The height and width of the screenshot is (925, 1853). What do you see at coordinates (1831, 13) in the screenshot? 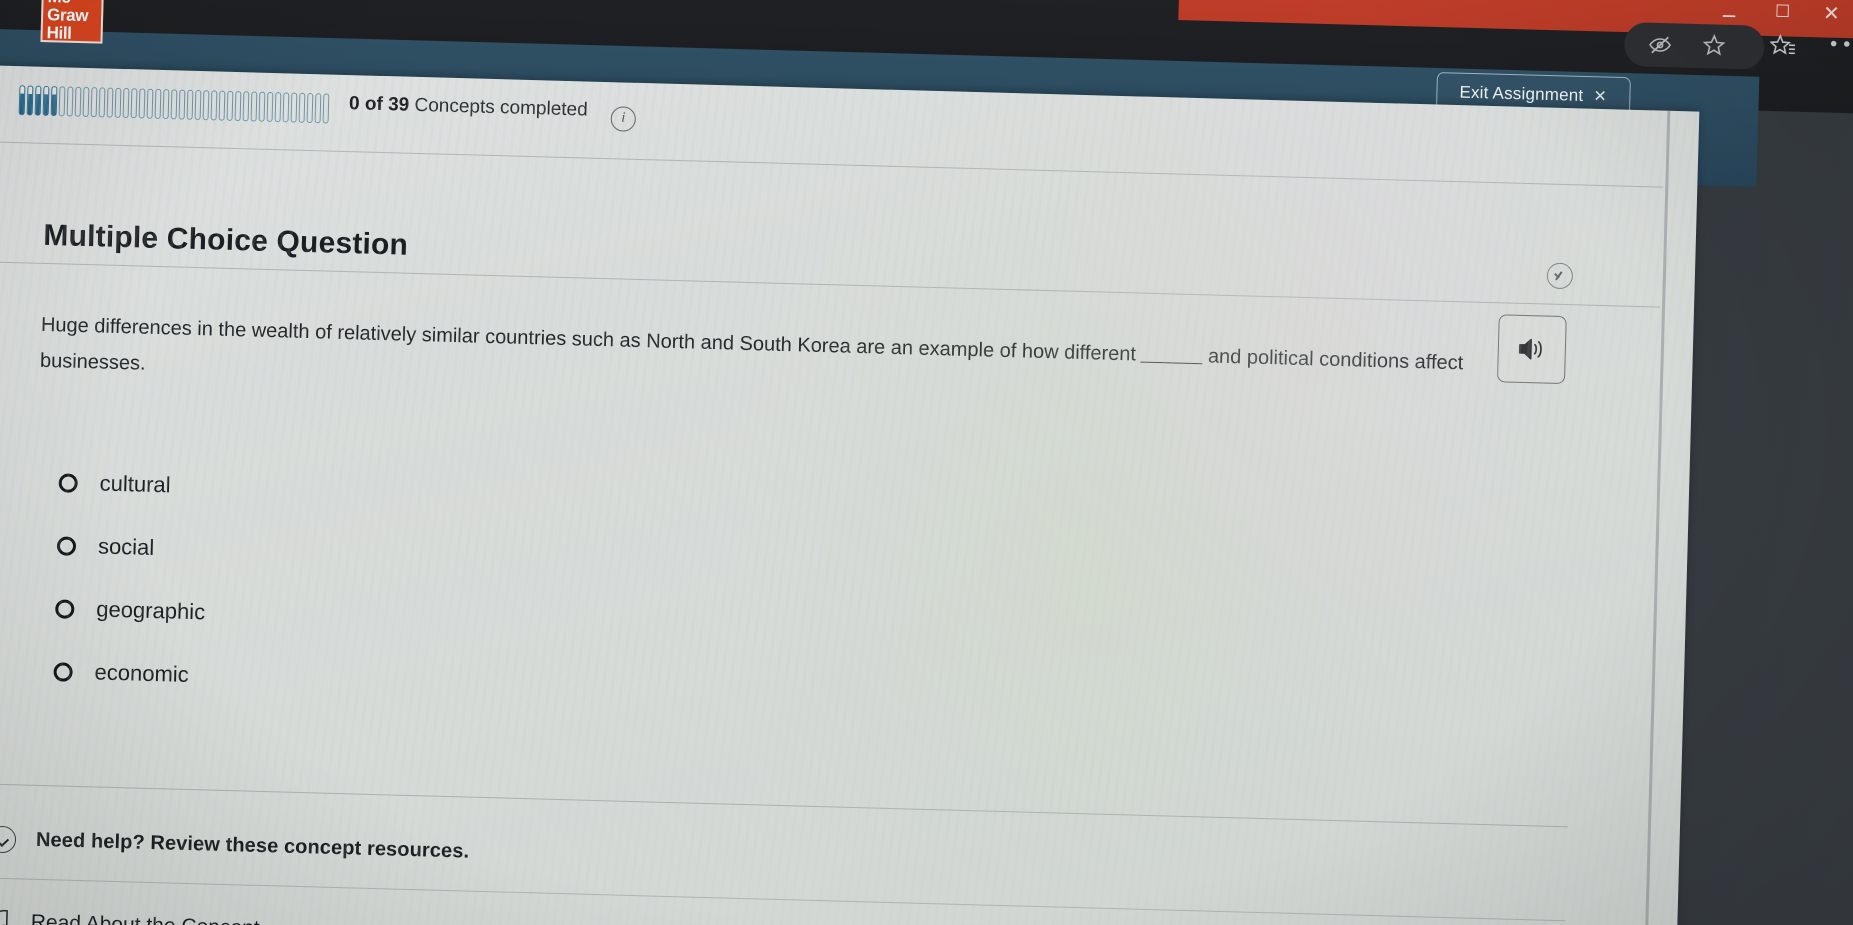
I see `window-close-button: ✕` at bounding box center [1831, 13].